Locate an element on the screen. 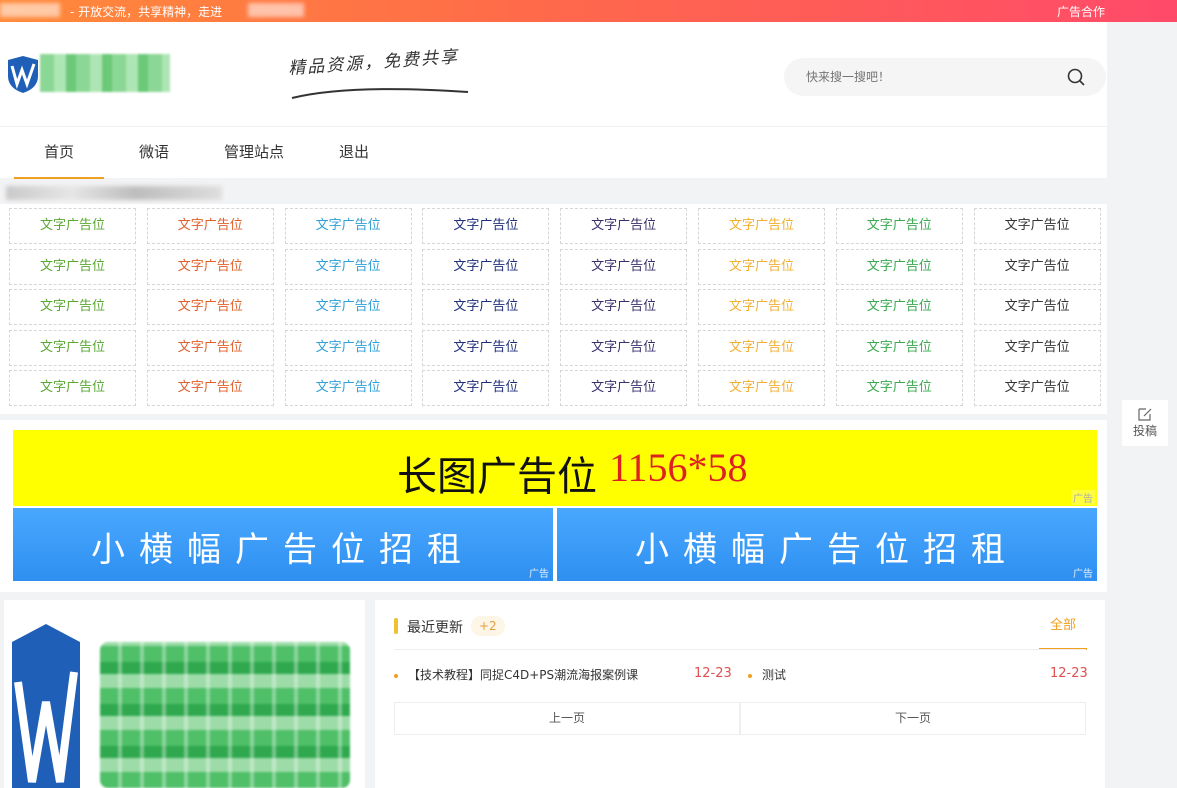  edit-icon is located at coordinates (1145, 414).